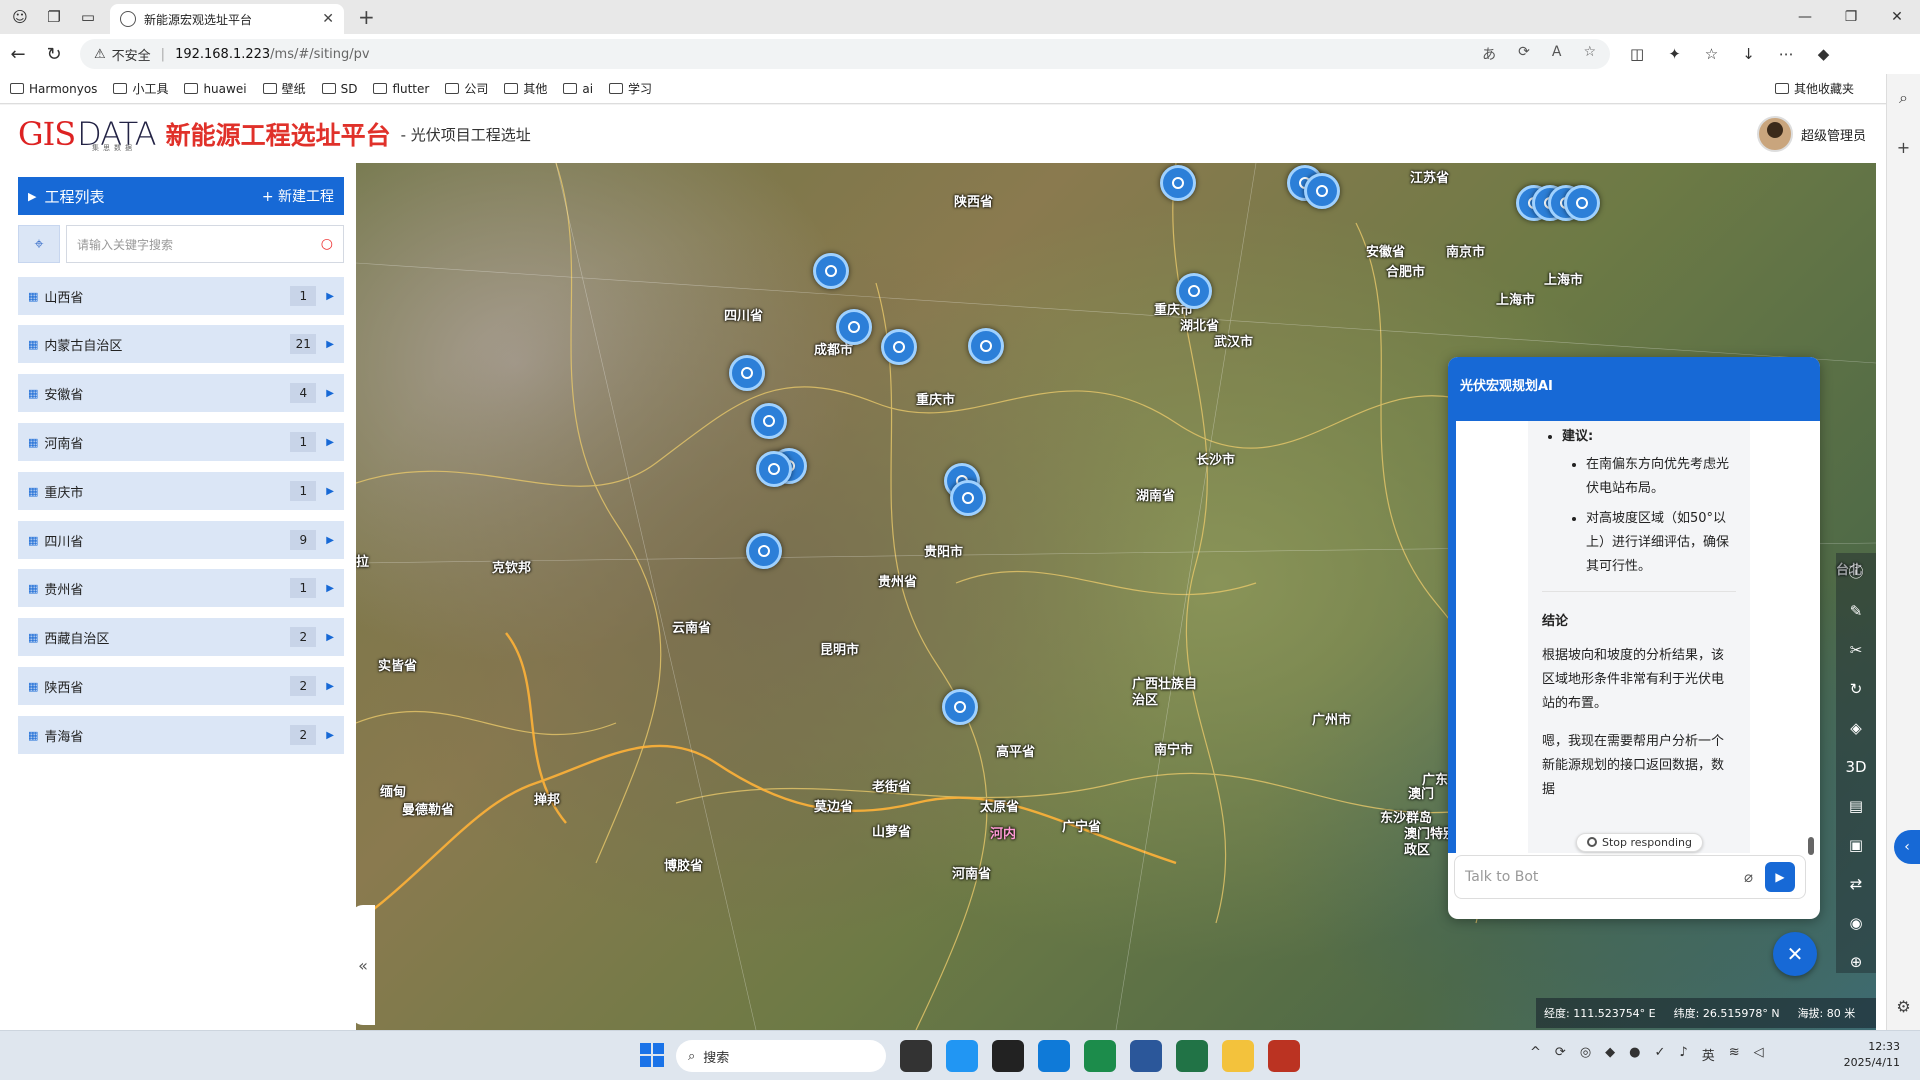 Image resolution: width=1920 pixels, height=1080 pixels. I want to click on province-item: ▦ 河南省 1 ▶, so click(181, 442).